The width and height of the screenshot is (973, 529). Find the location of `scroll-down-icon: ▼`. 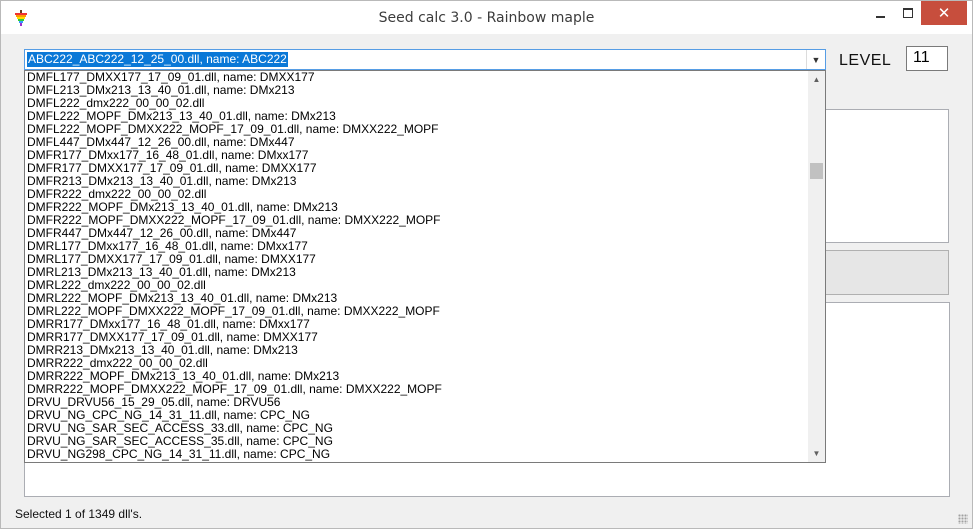

scroll-down-icon: ▼ is located at coordinates (816, 453).